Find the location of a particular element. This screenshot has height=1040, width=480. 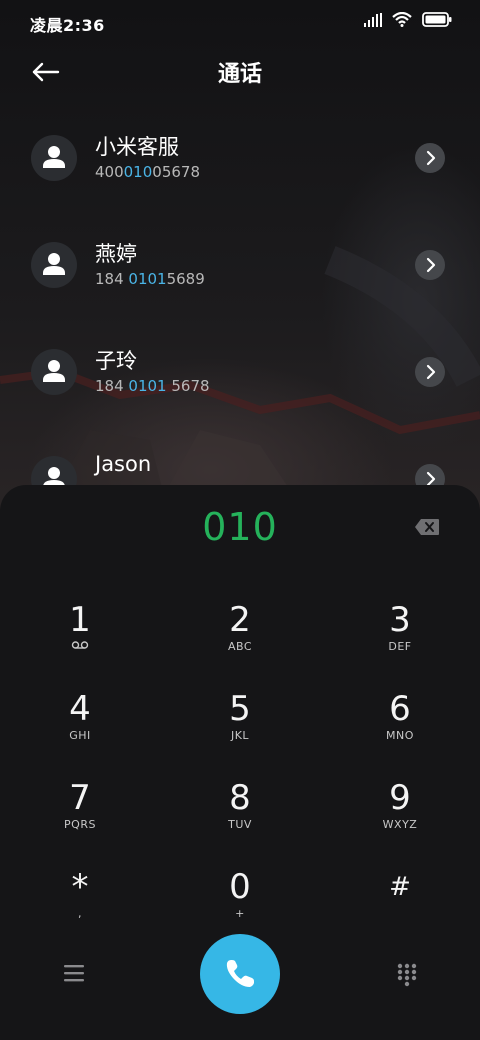

page-title: 通话 is located at coordinates (239, 74).